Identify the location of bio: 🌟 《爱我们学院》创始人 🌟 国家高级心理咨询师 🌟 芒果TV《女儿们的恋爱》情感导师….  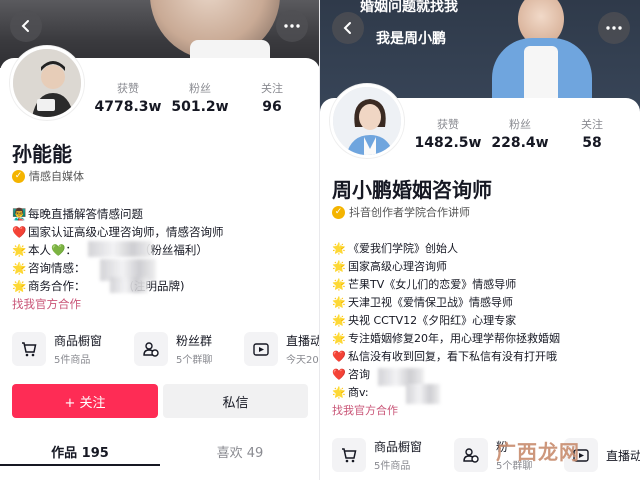
(446, 330).